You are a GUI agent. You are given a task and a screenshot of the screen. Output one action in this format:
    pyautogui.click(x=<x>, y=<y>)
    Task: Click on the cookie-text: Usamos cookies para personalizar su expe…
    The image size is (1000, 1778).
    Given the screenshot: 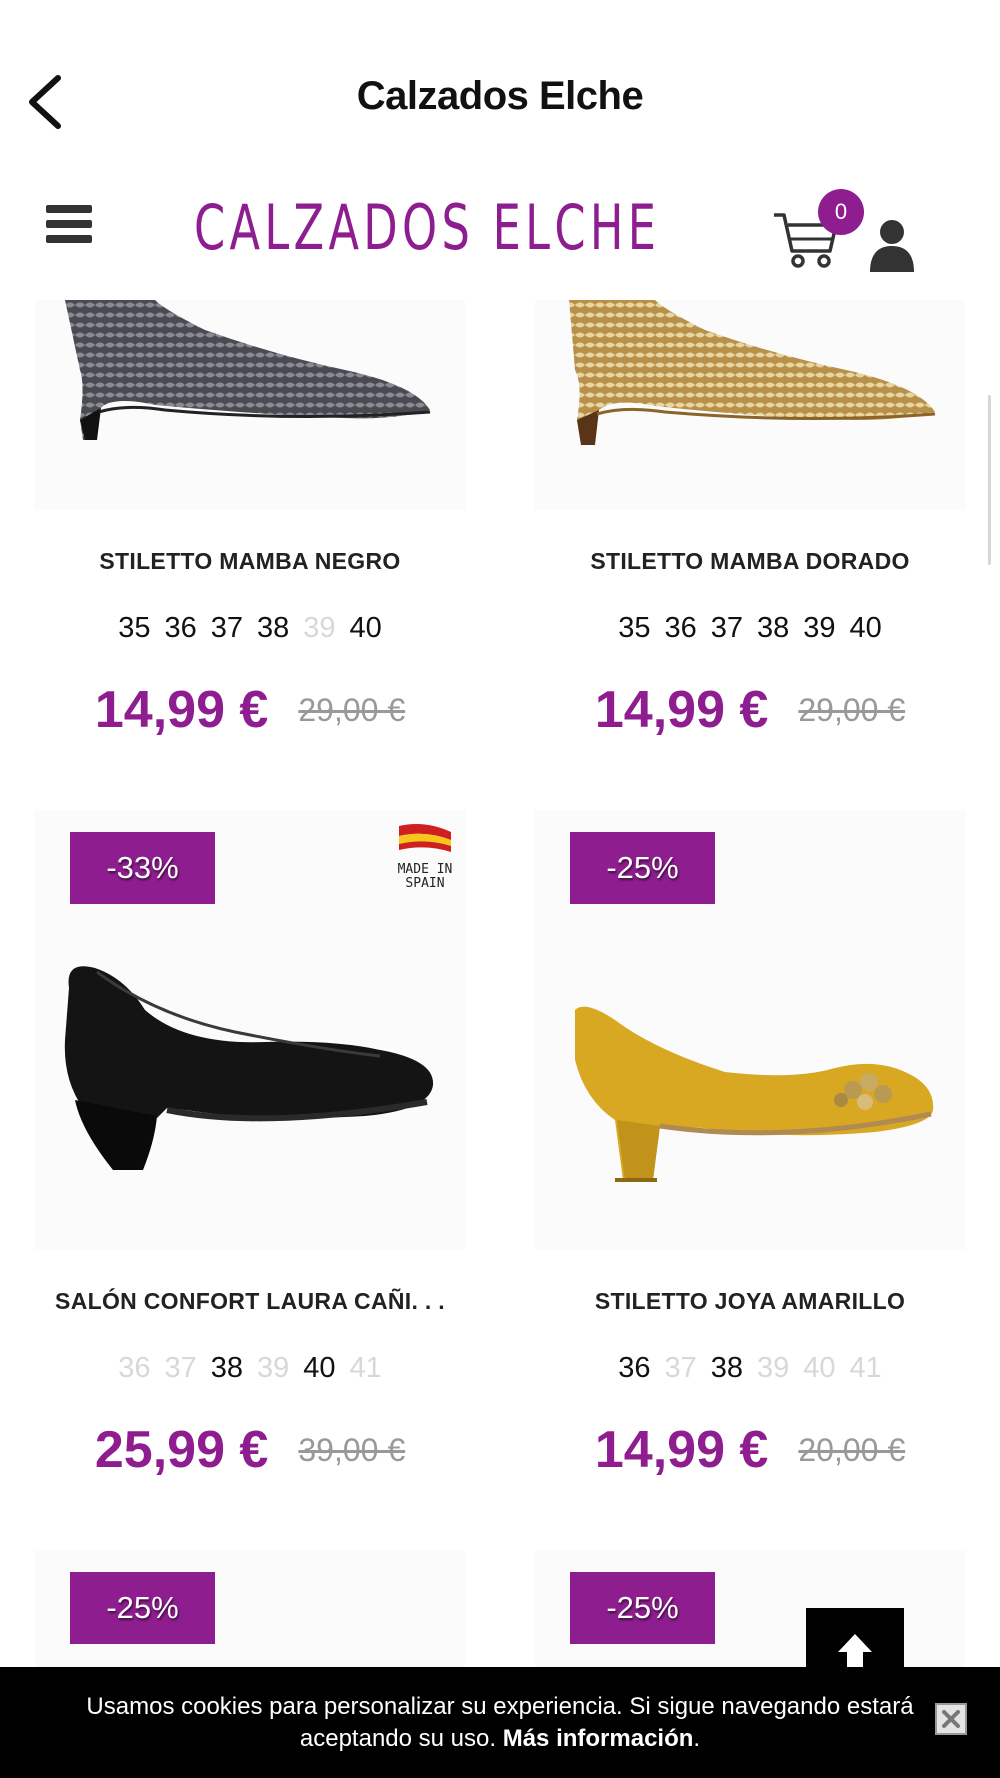 What is the action you would take?
    pyautogui.click(x=500, y=1722)
    